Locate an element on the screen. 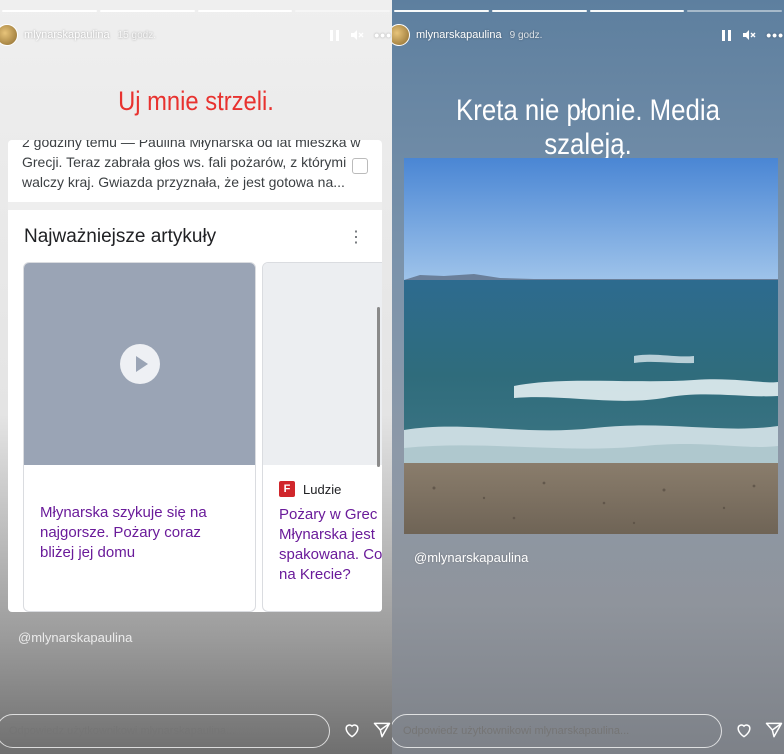 This screenshot has height=754, width=784. menu-icon: ⋮ is located at coordinates (356, 238).